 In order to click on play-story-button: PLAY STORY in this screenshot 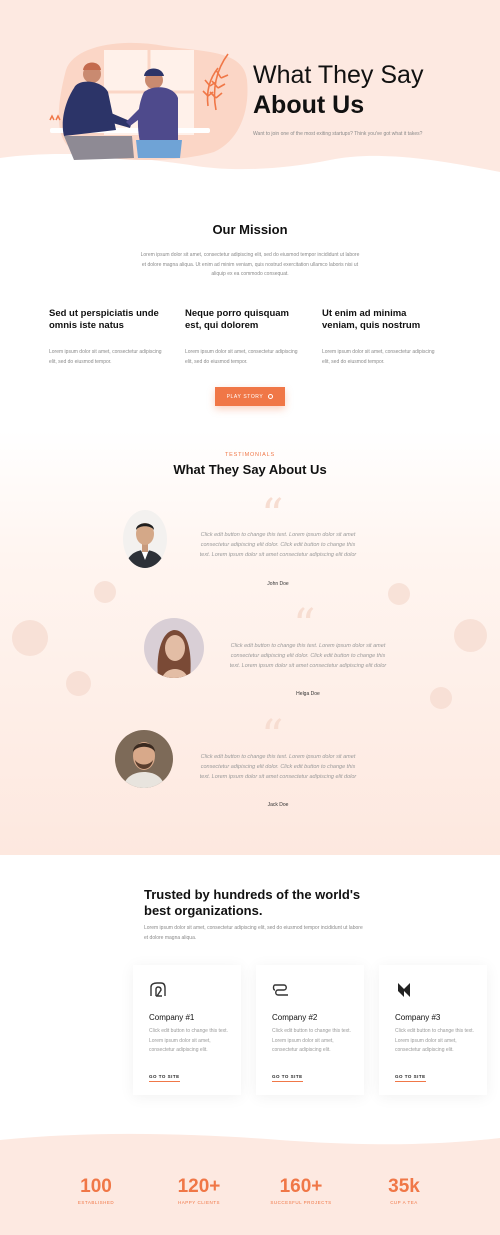, I will do `click(250, 396)`.